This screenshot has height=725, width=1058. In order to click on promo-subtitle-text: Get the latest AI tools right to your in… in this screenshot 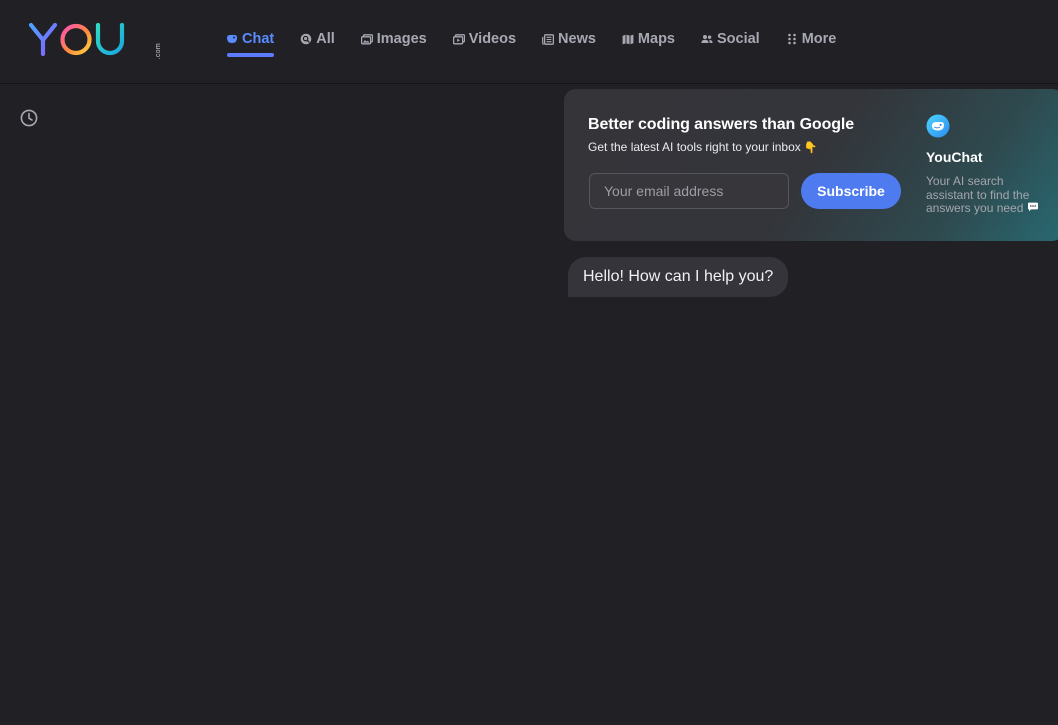, I will do `click(694, 147)`.